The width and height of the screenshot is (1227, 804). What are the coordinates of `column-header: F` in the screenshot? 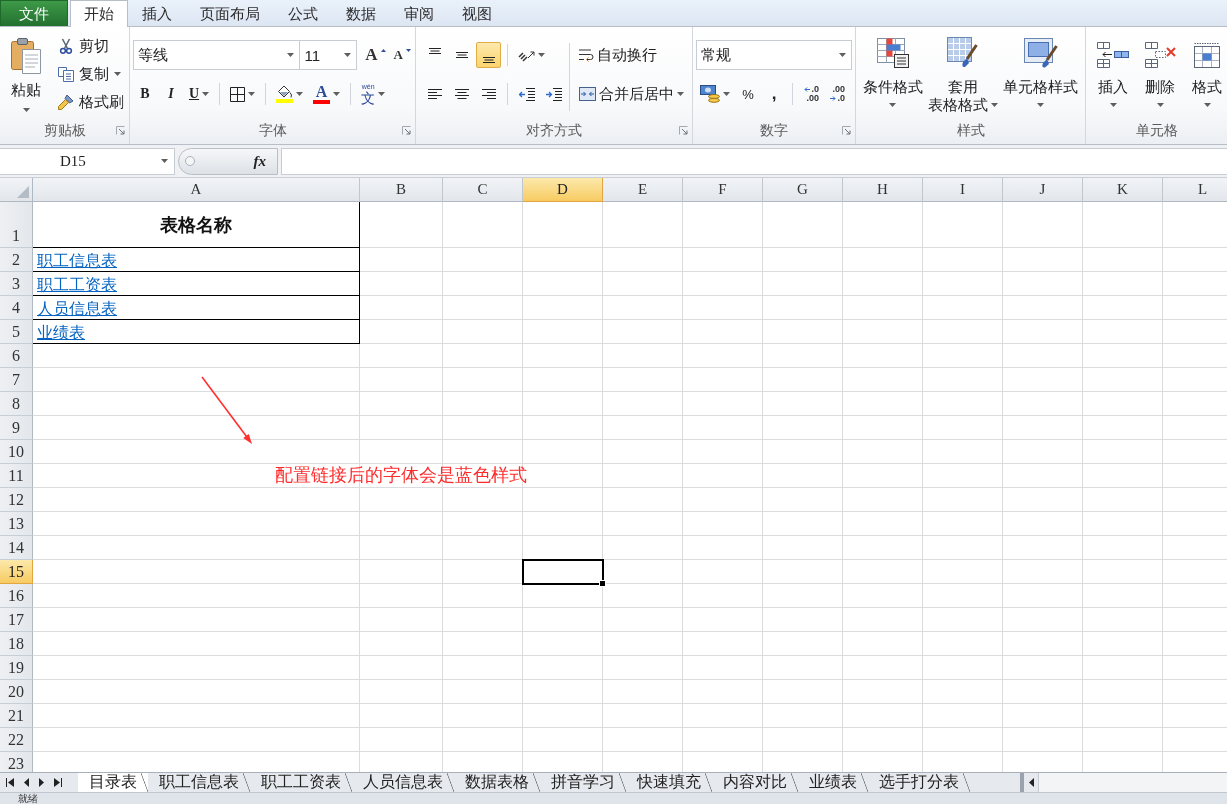 It's located at (723, 190).